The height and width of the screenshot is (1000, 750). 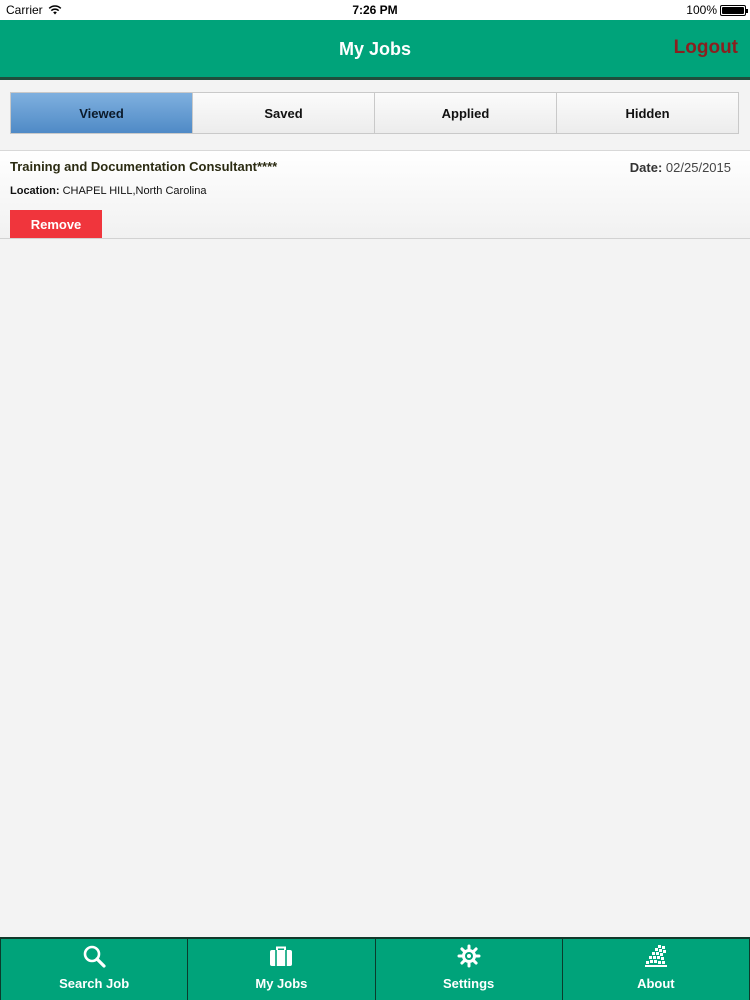 I want to click on battery-icon, so click(x=734, y=10).